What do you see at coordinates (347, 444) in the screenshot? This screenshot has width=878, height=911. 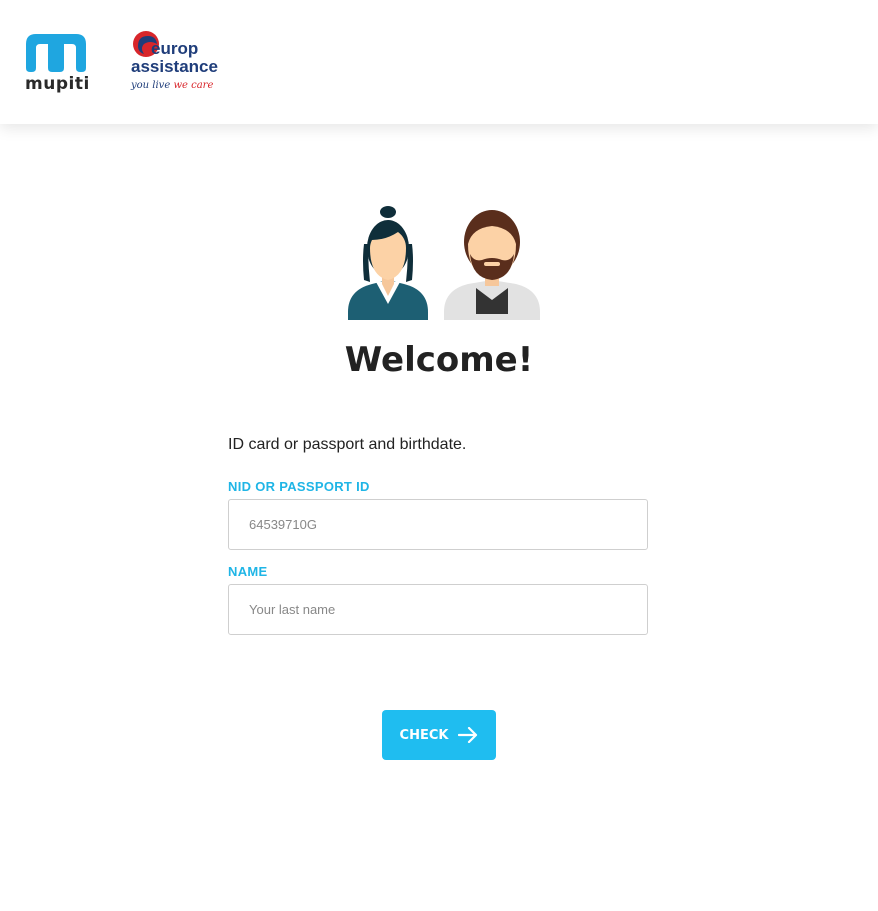 I see `instruction-text: ID card or passport and birthdate.` at bounding box center [347, 444].